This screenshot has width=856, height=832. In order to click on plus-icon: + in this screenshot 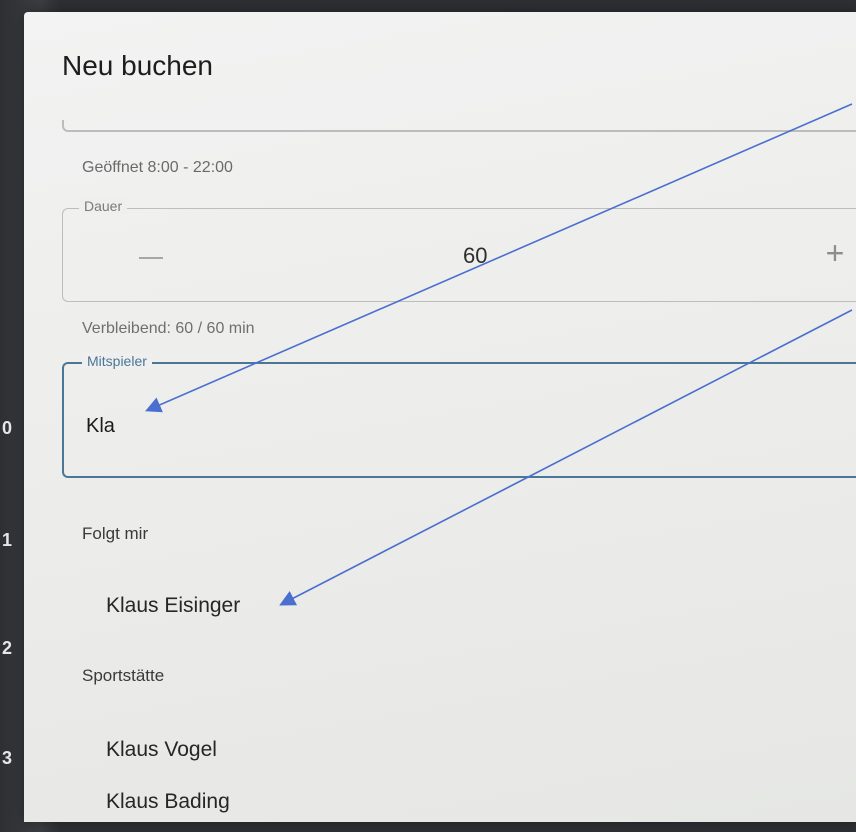, I will do `click(835, 253)`.